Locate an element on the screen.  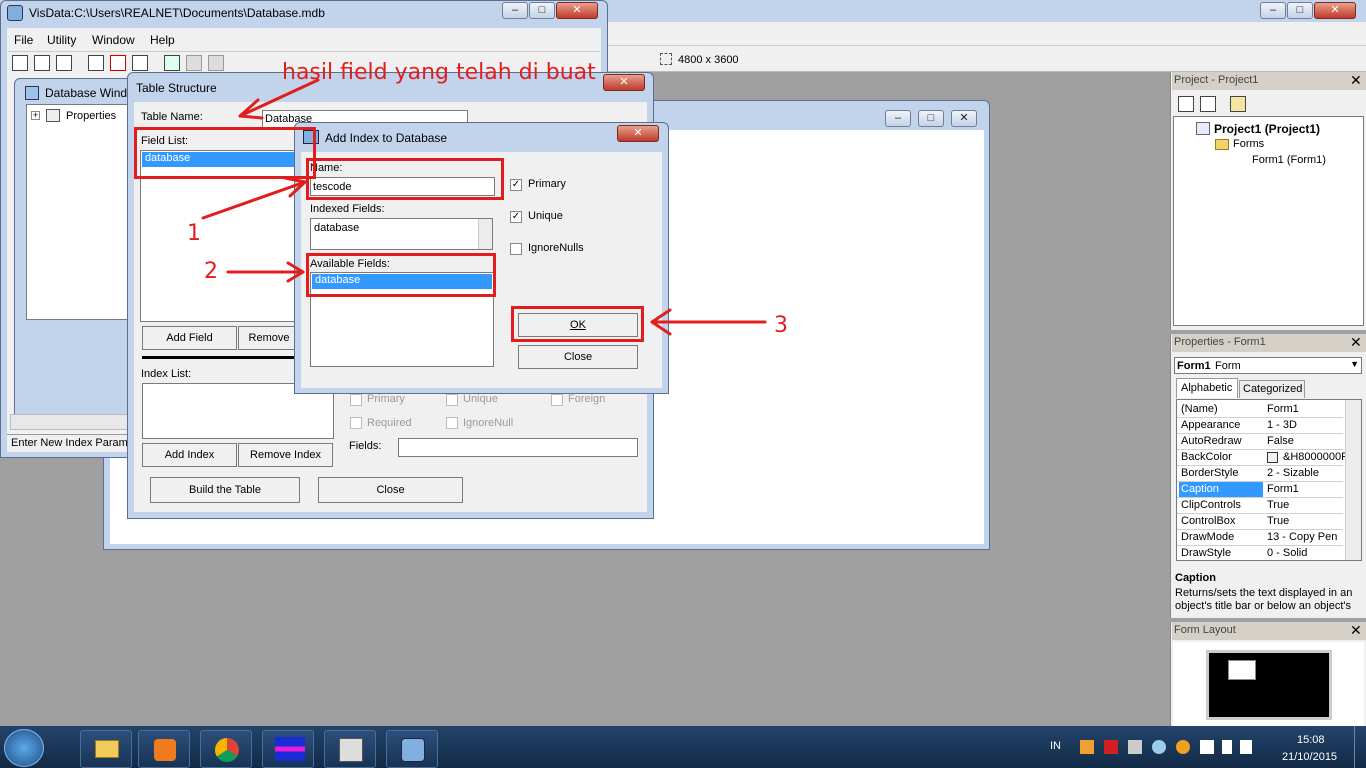
tab-categorized-label: Categorized is located at coordinates (1273, 389).